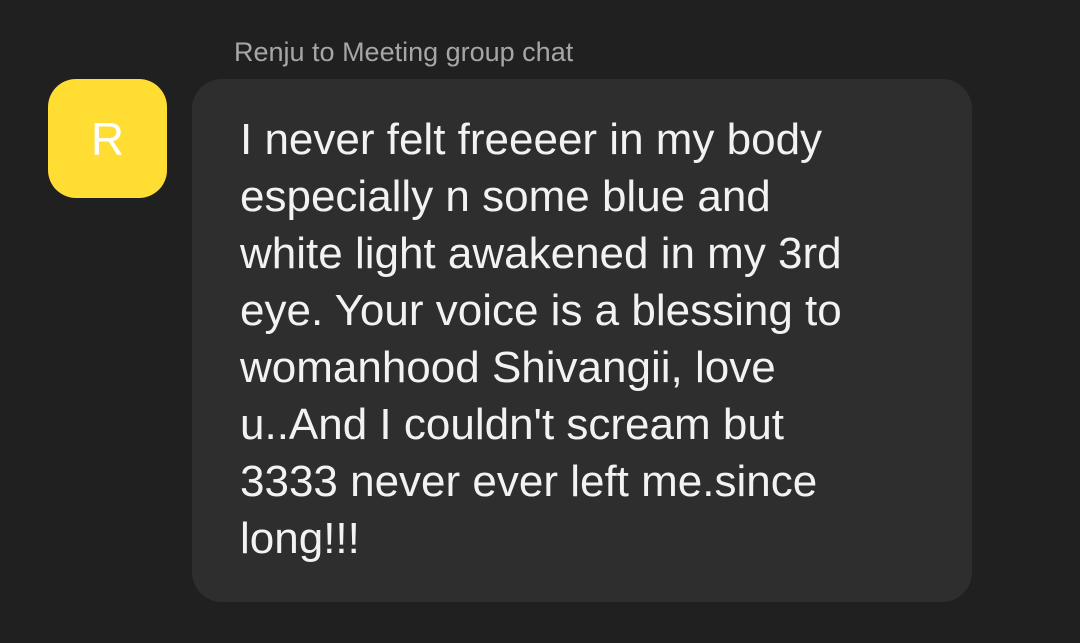  What do you see at coordinates (300, 538) in the screenshot?
I see `message-line: long!!!` at bounding box center [300, 538].